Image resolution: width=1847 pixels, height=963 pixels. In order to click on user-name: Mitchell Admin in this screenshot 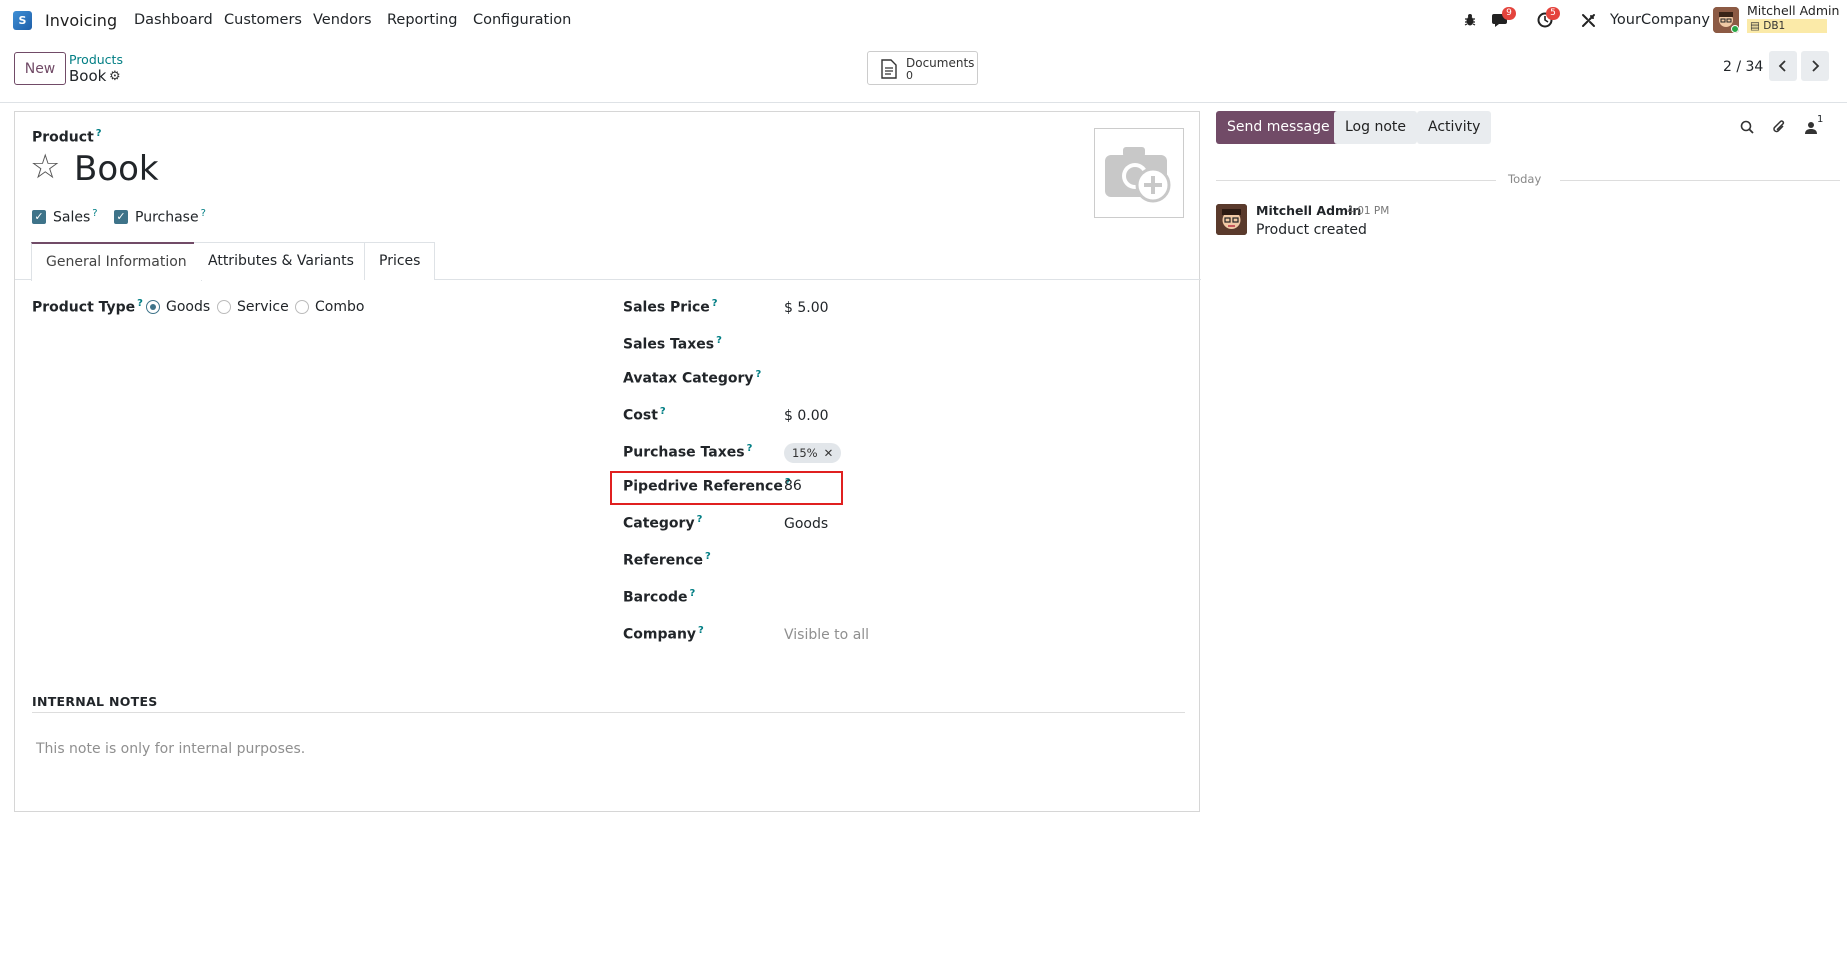, I will do `click(1793, 10)`.